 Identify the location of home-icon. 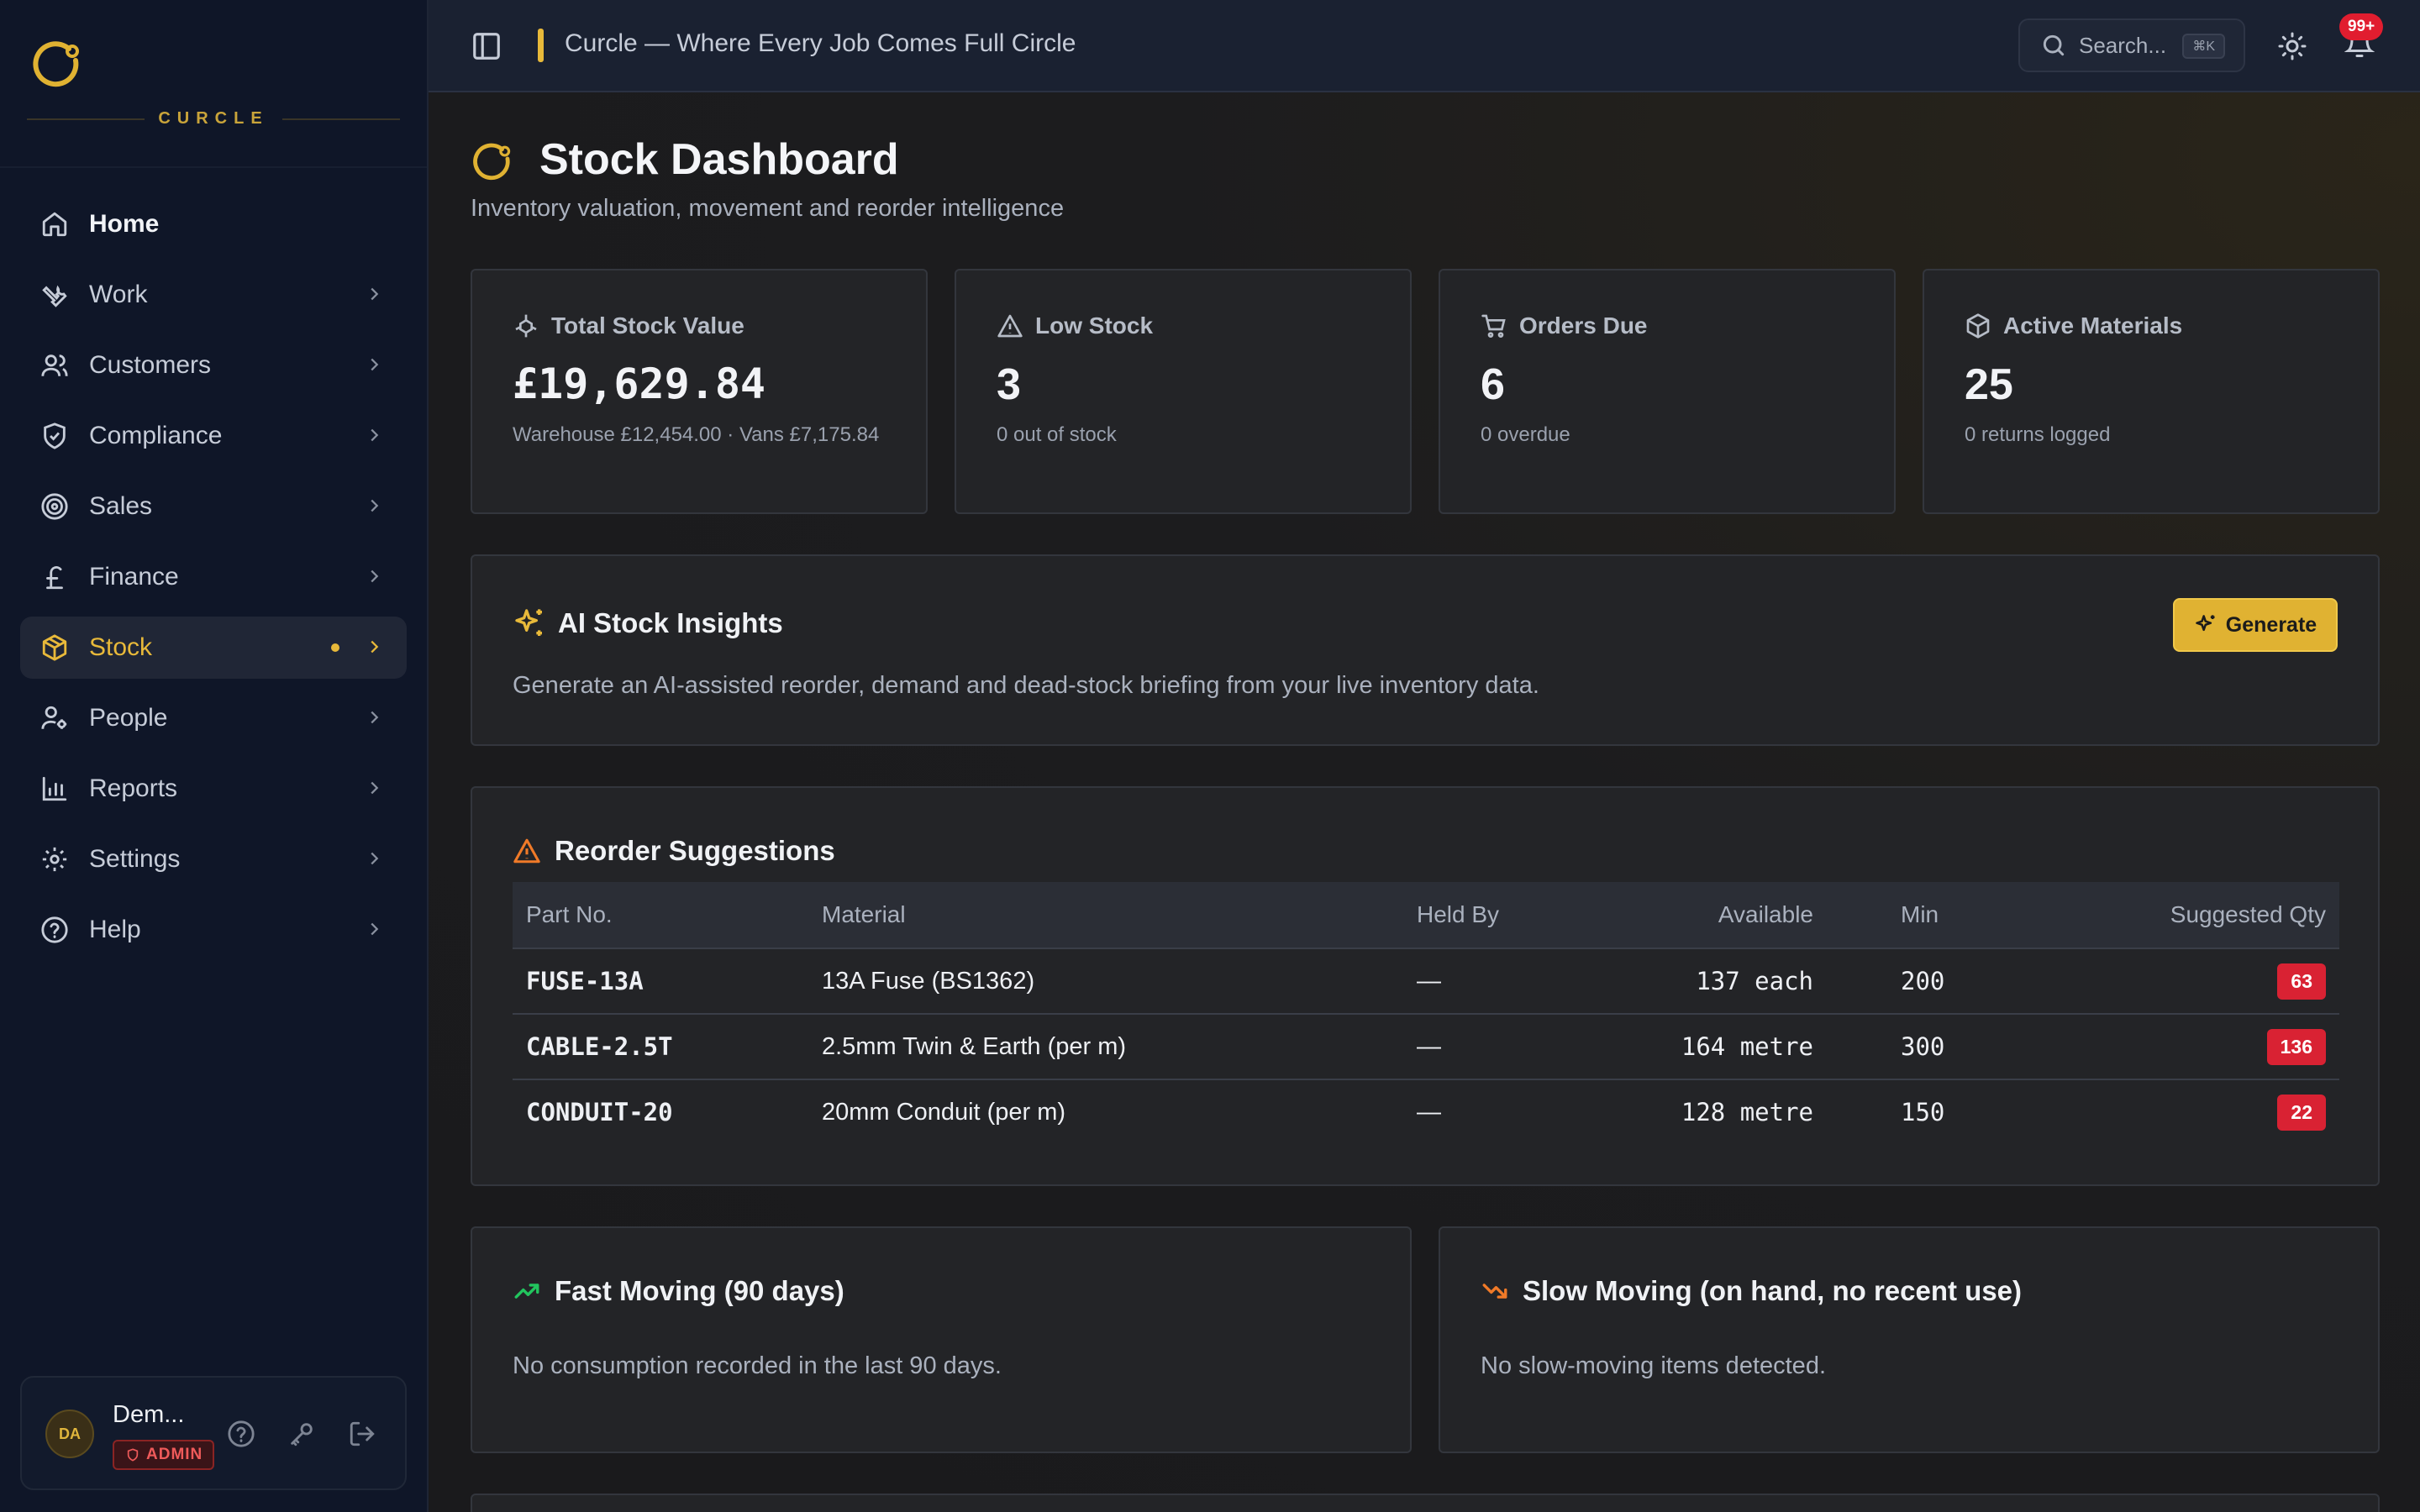
(55, 224).